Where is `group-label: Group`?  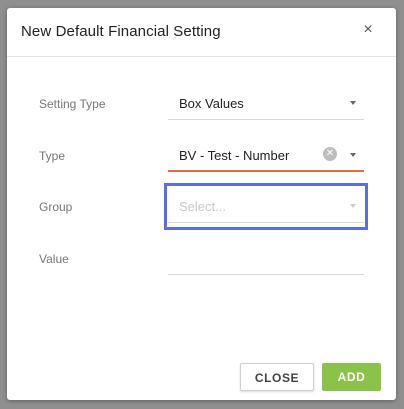 group-label: Group is located at coordinates (56, 207).